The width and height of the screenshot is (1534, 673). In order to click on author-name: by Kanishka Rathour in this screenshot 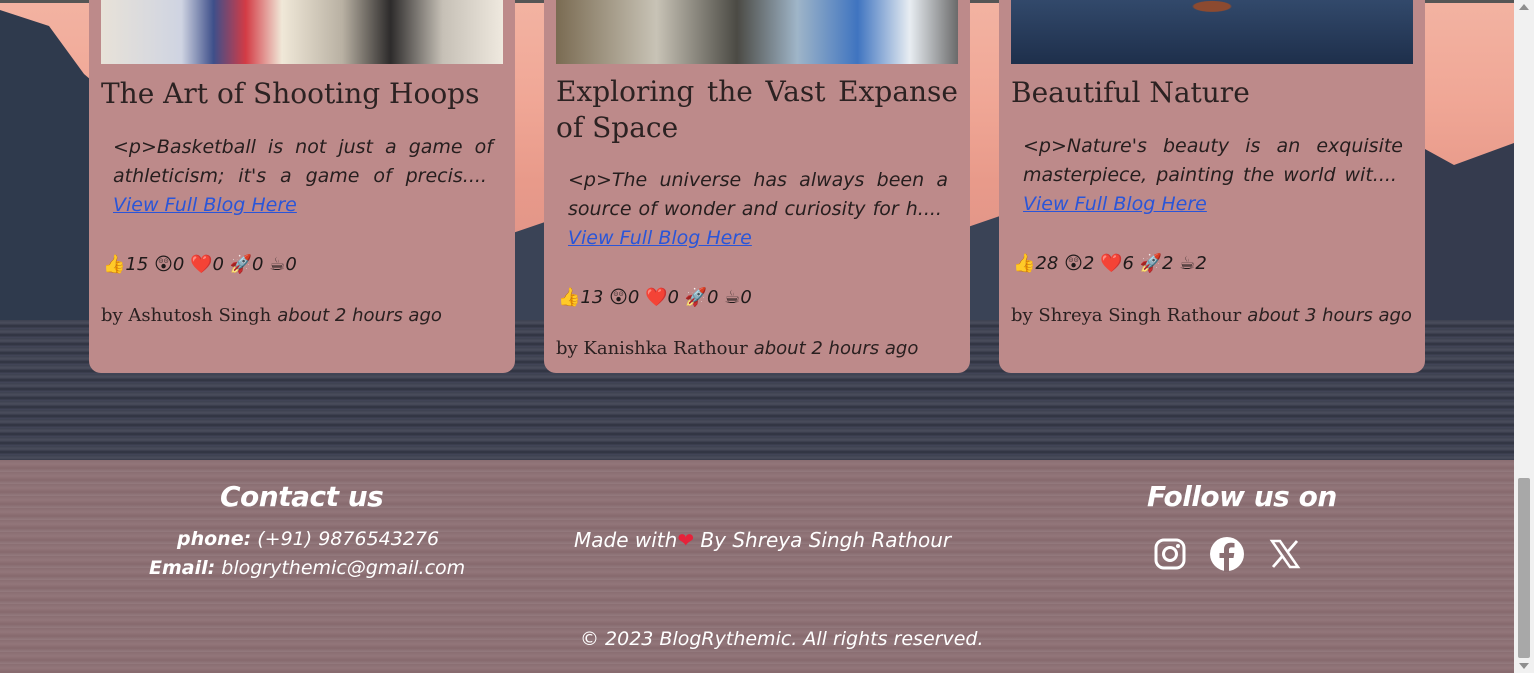, I will do `click(652, 348)`.